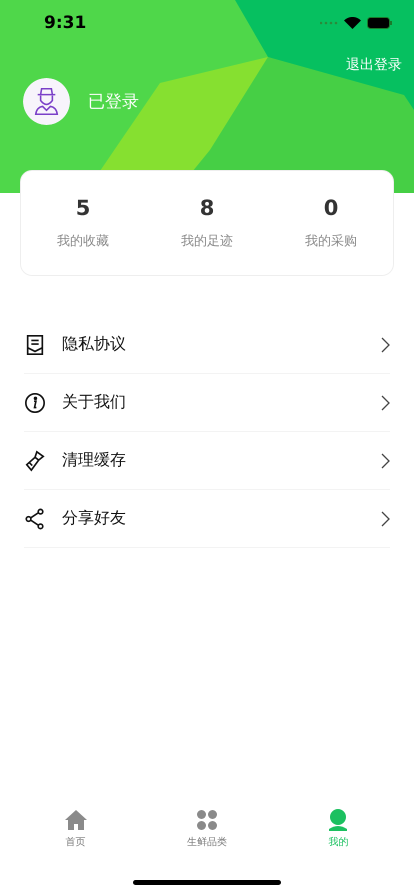 This screenshot has height=896, width=414. Describe the element at coordinates (35, 403) in the screenshot. I see `info-icon` at that location.